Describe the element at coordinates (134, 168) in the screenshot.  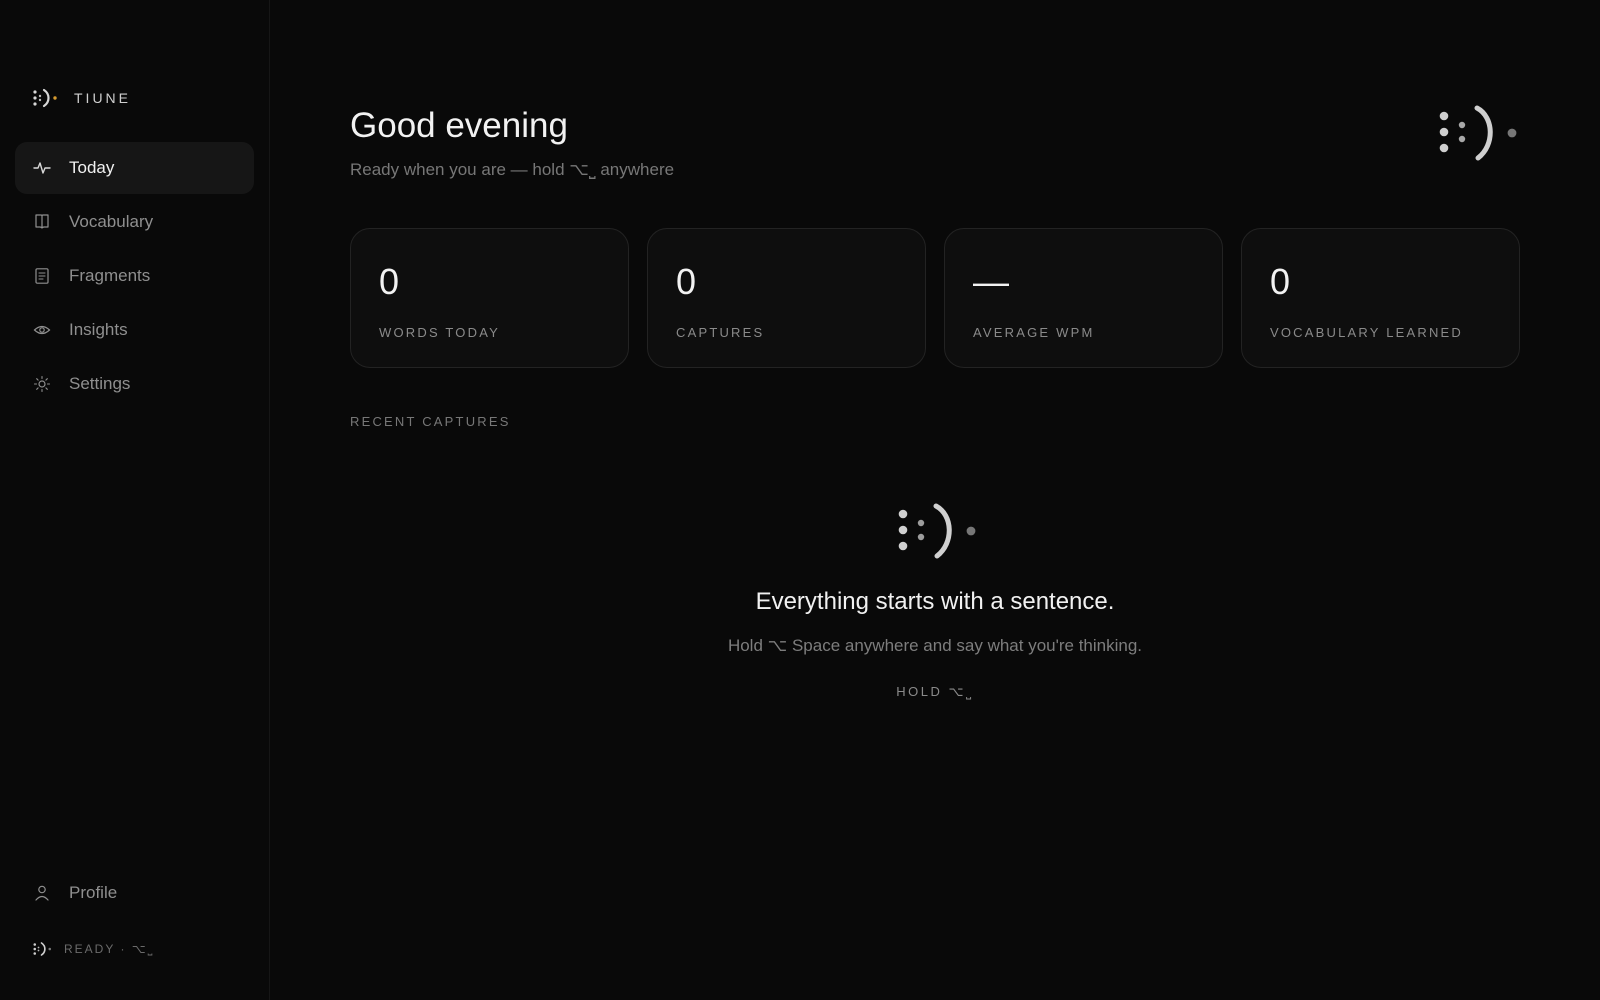
I see `sidebar-item-today: Today` at that location.